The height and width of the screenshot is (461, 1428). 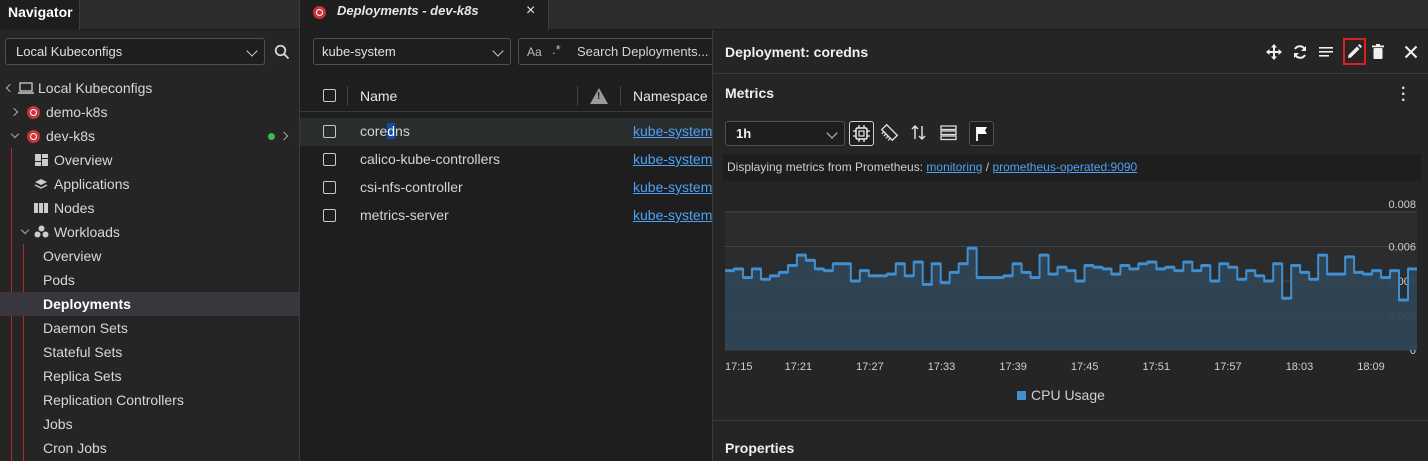 I want to click on flag-icon, so click(x=981, y=134).